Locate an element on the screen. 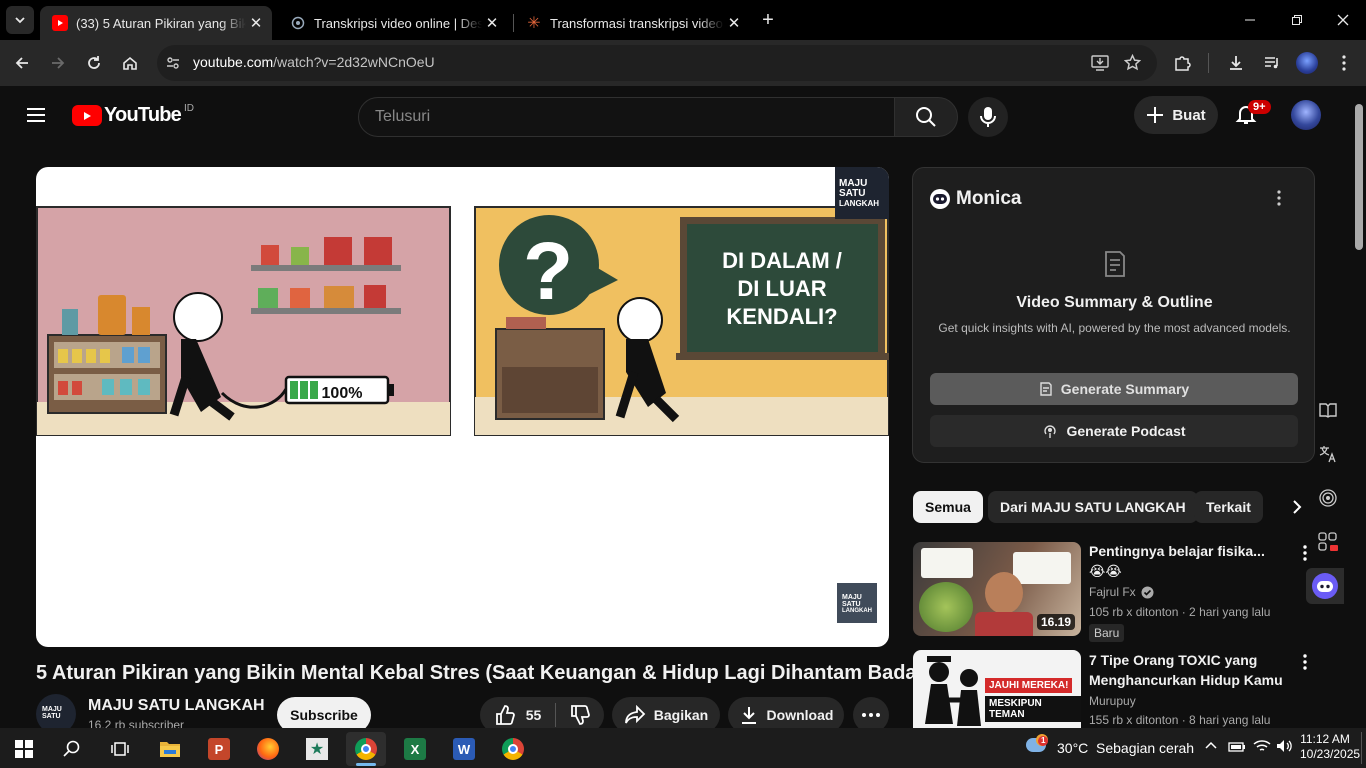 Image resolution: width=1366 pixels, height=768 pixels. minimize-button is located at coordinates (1250, 20).